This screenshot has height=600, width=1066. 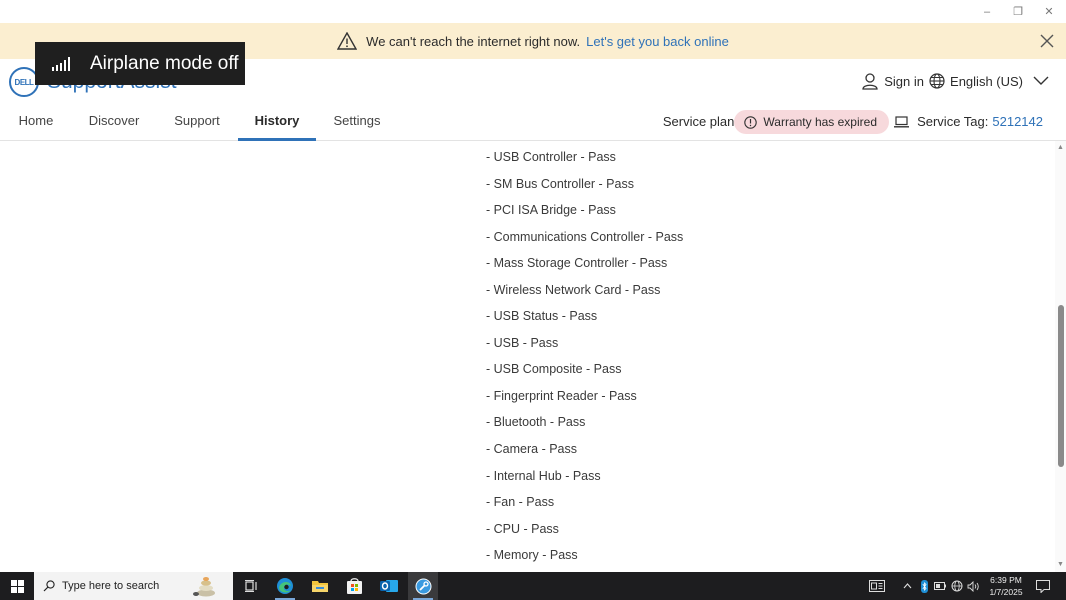 I want to click on taskbar: Type here to search 6:39 PM 1/7/2025, so click(x=533, y=586).